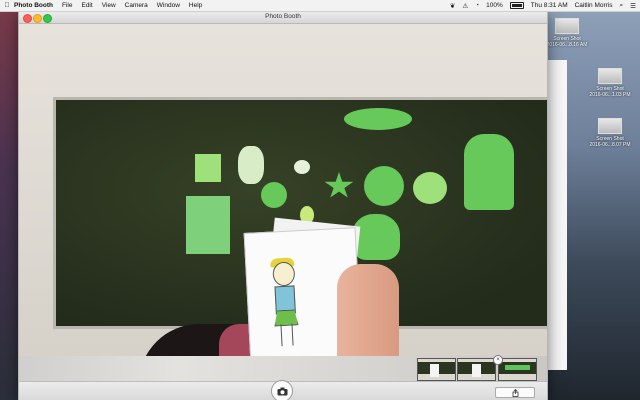  I want to click on background-window, so click(556, 215).